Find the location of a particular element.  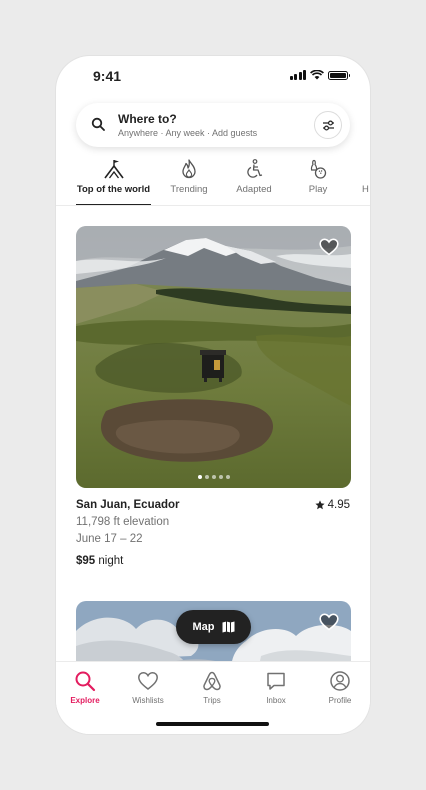

tab-explore: Explore is located at coordinates (85, 687).